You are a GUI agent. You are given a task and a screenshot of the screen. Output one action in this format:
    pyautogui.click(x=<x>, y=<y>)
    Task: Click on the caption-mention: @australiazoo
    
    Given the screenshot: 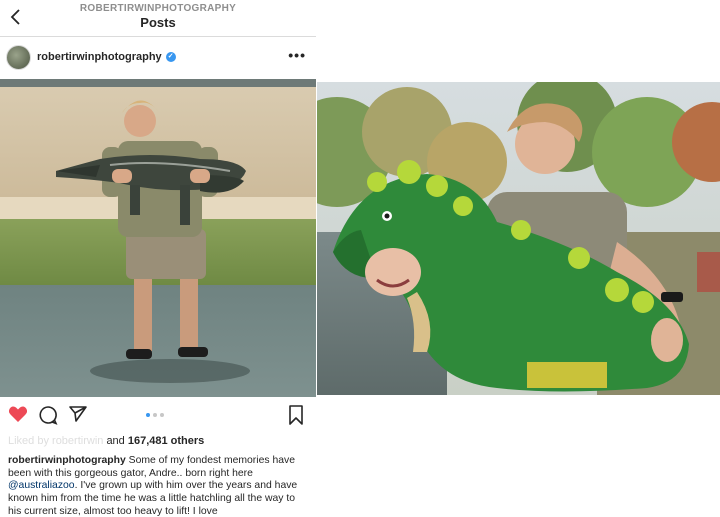 What is the action you would take?
    pyautogui.click(x=41, y=485)
    